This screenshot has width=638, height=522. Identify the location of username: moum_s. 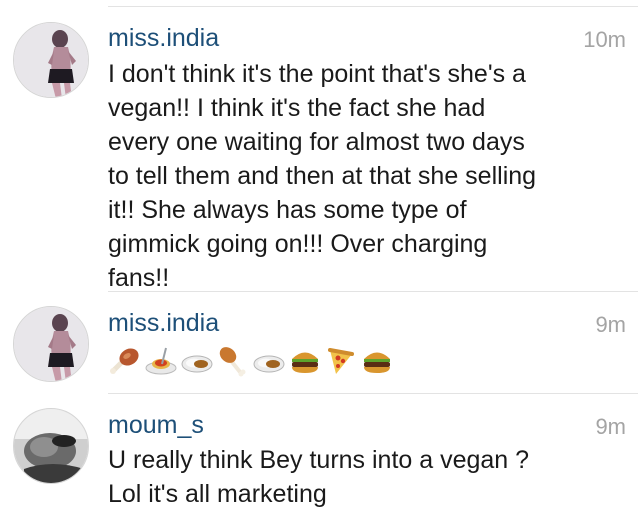
(156, 425).